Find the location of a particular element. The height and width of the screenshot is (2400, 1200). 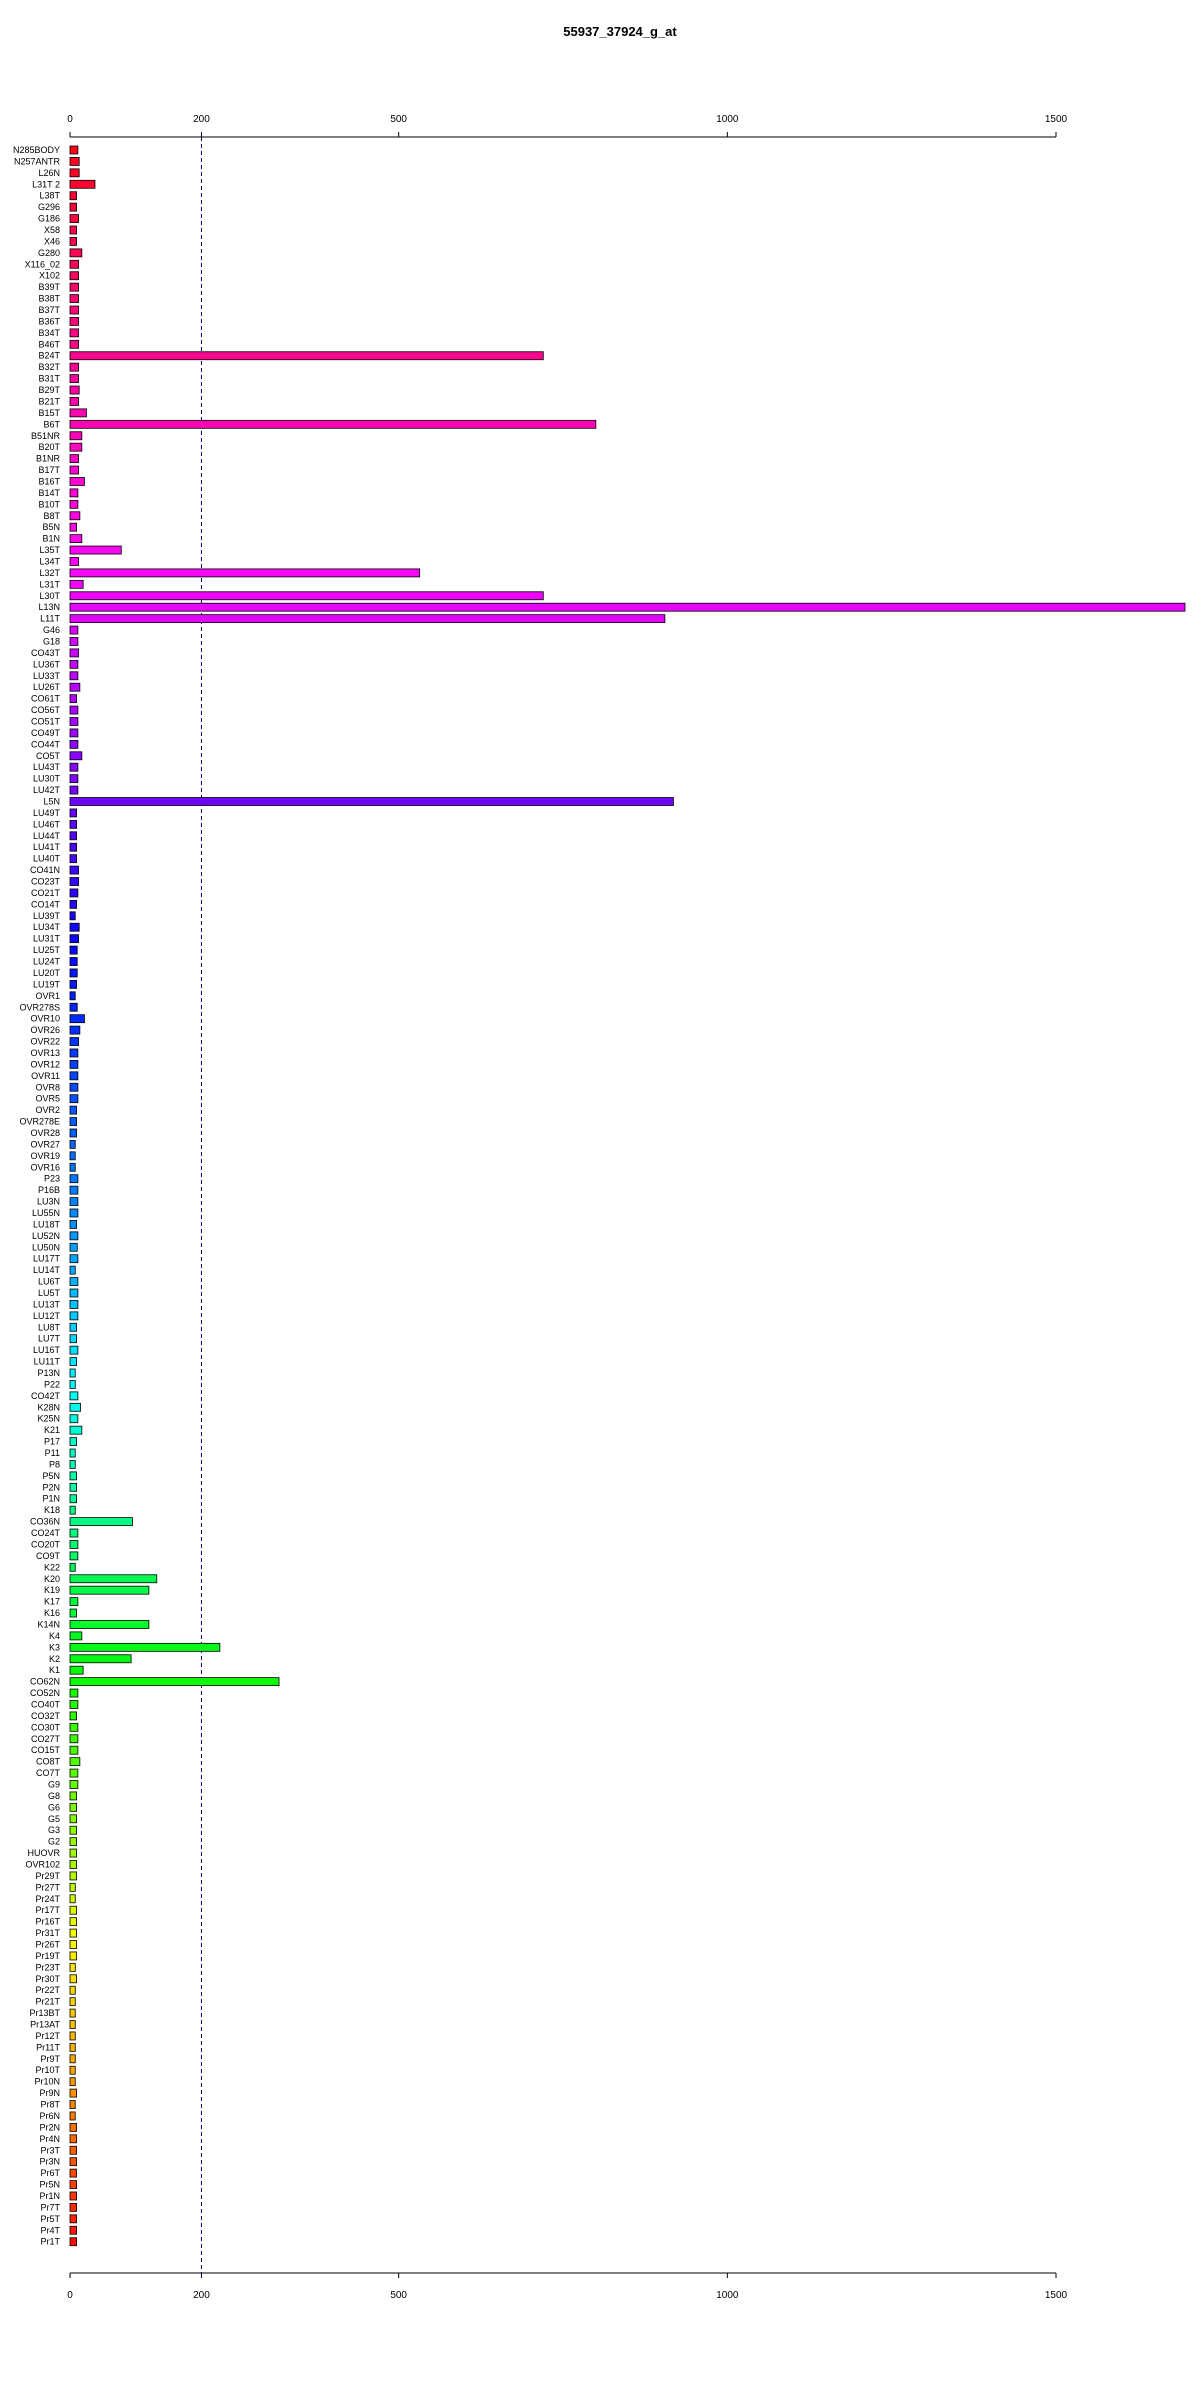

bar-L31T is located at coordinates (76, 584).